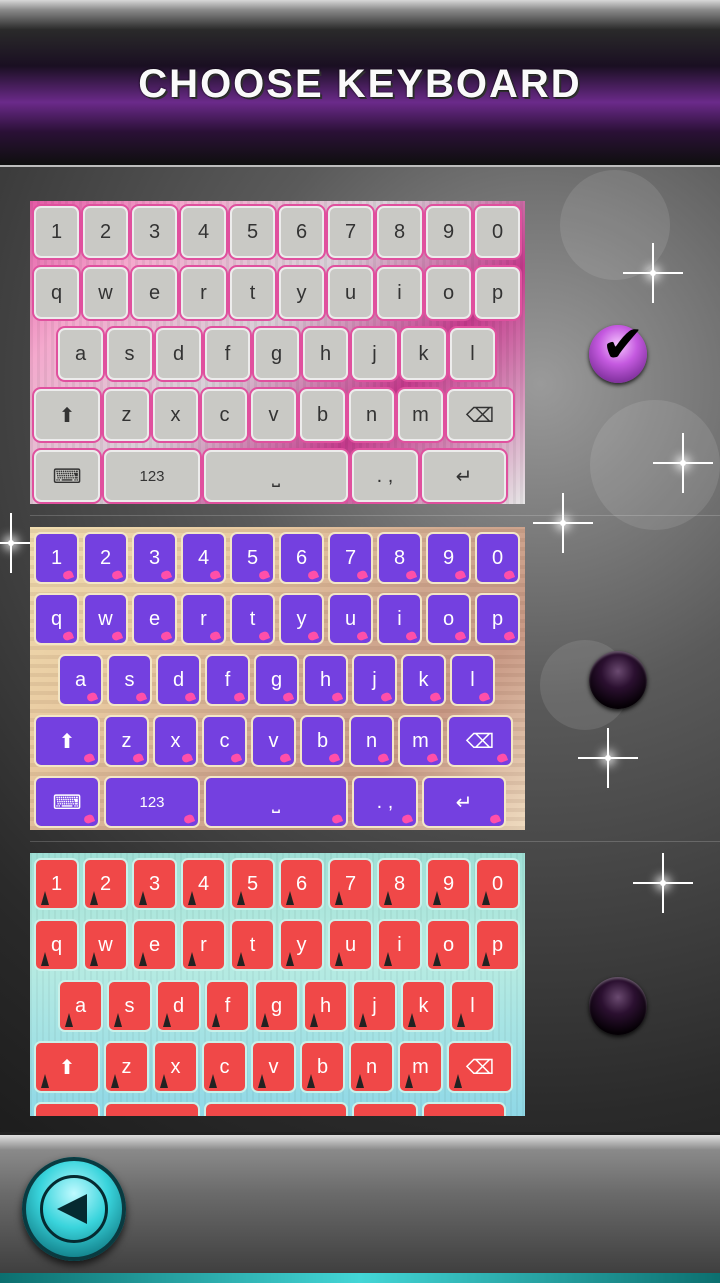 The image size is (720, 1283). I want to click on key-w: w, so click(105, 945).